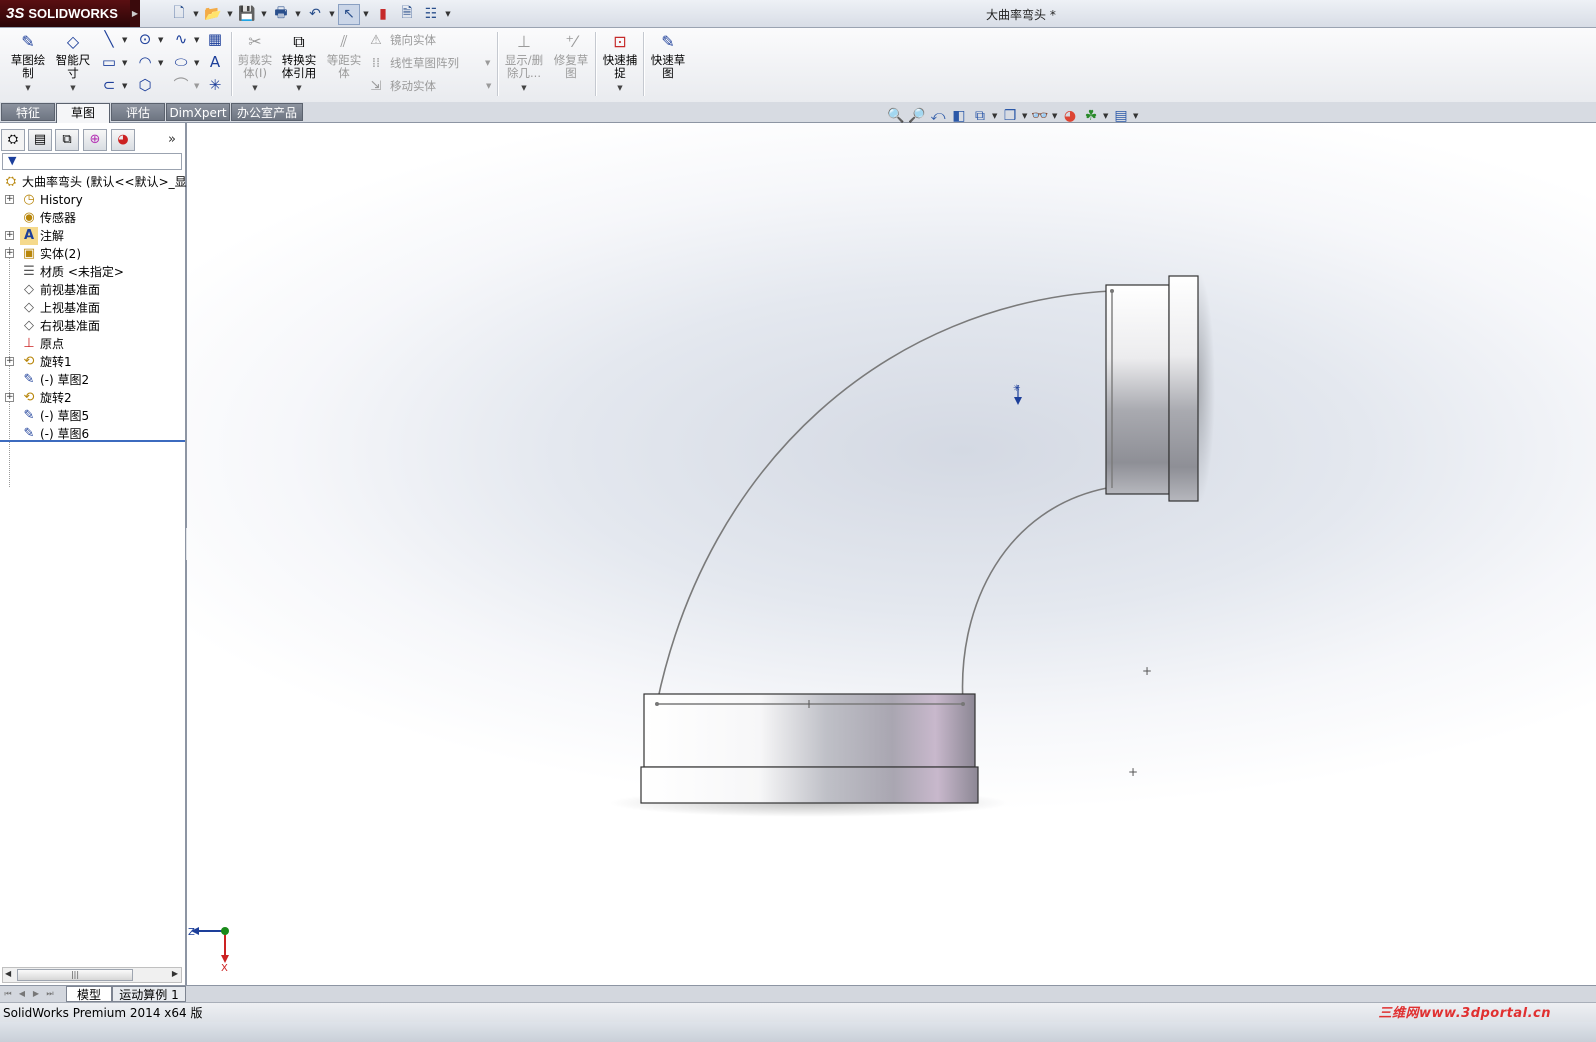  What do you see at coordinates (196, 14) in the screenshot?
I see `new-dropdown-icon: ▼` at bounding box center [196, 14].